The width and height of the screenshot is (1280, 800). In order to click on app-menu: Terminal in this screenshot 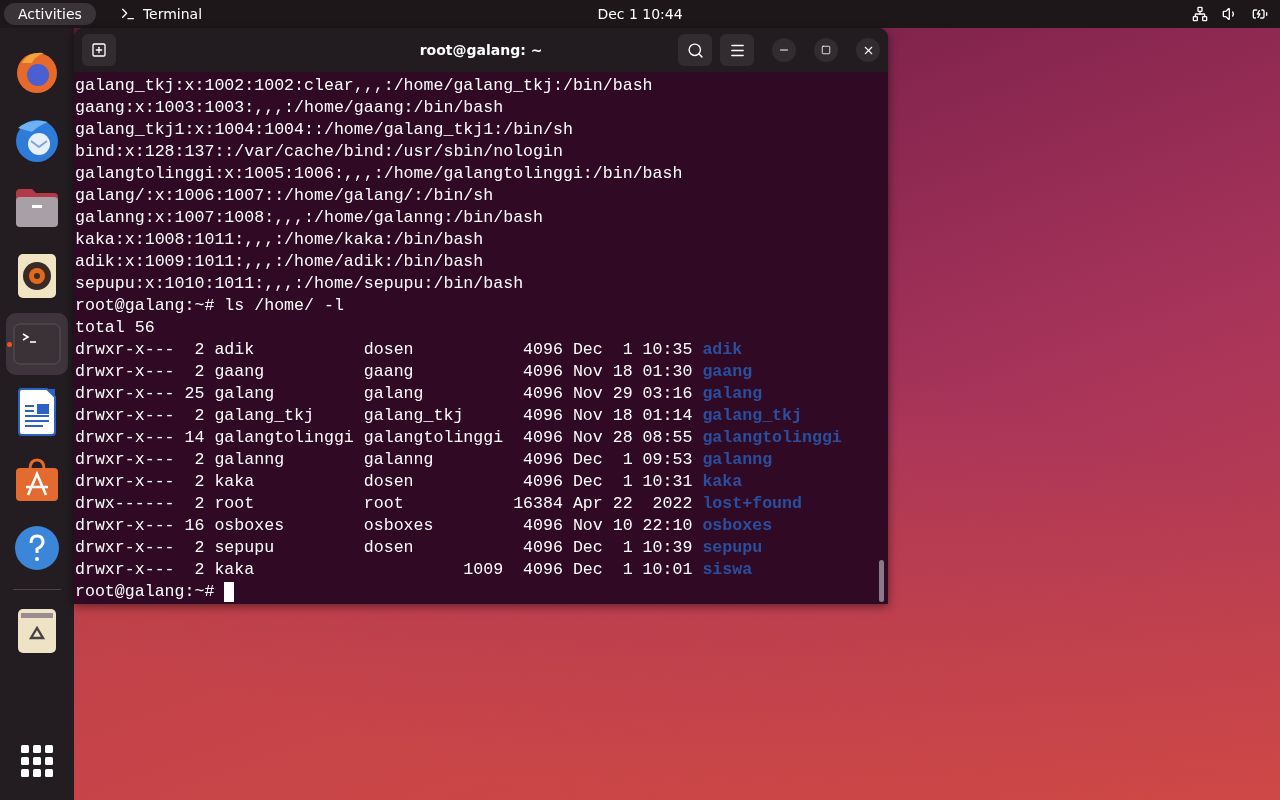, I will do `click(161, 14)`.